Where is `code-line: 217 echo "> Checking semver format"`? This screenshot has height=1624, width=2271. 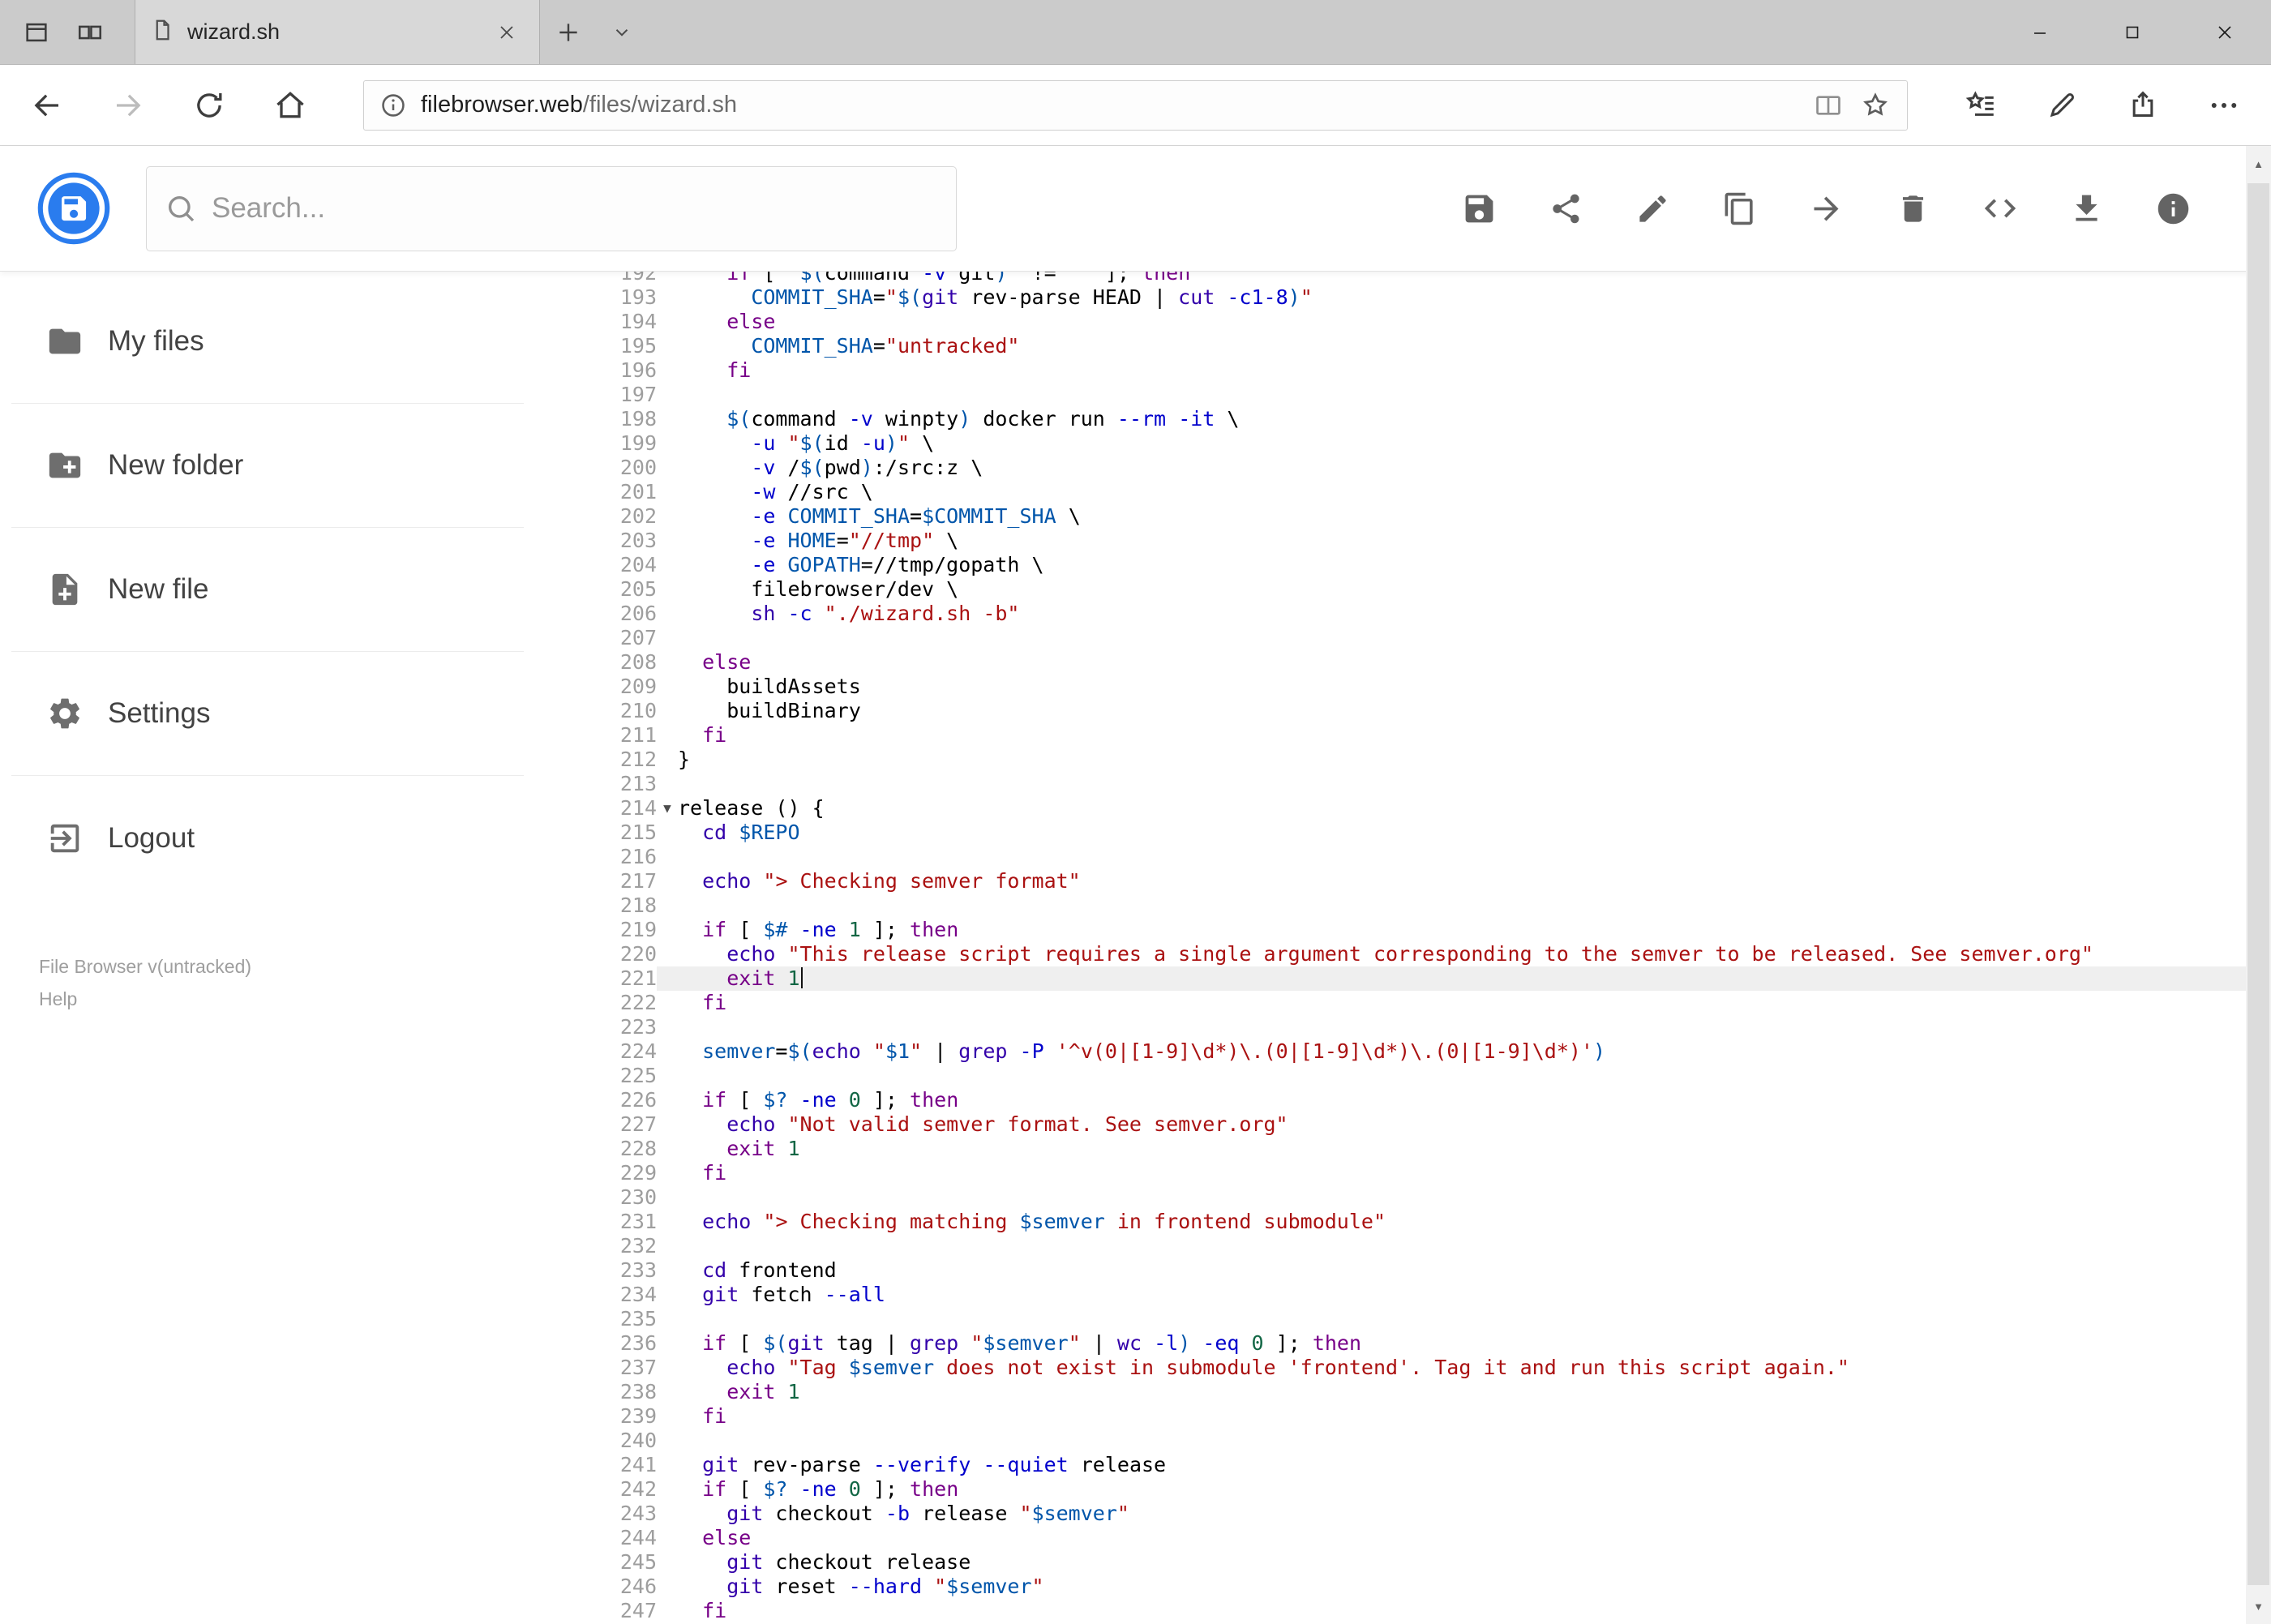
code-line: 217 echo "> Checking semver format" is located at coordinates (1391, 881).